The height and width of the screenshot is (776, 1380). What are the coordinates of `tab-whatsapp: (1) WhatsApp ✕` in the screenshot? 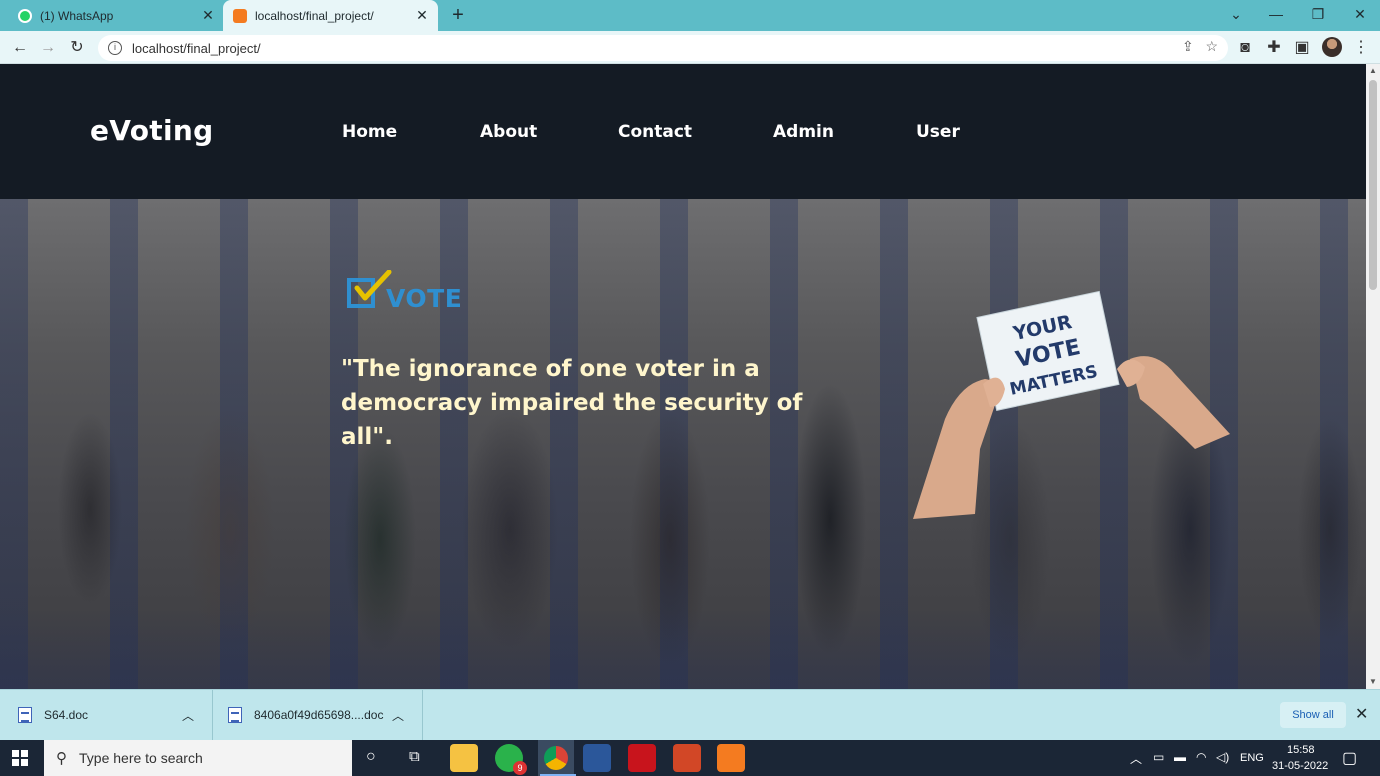 It's located at (116, 15).